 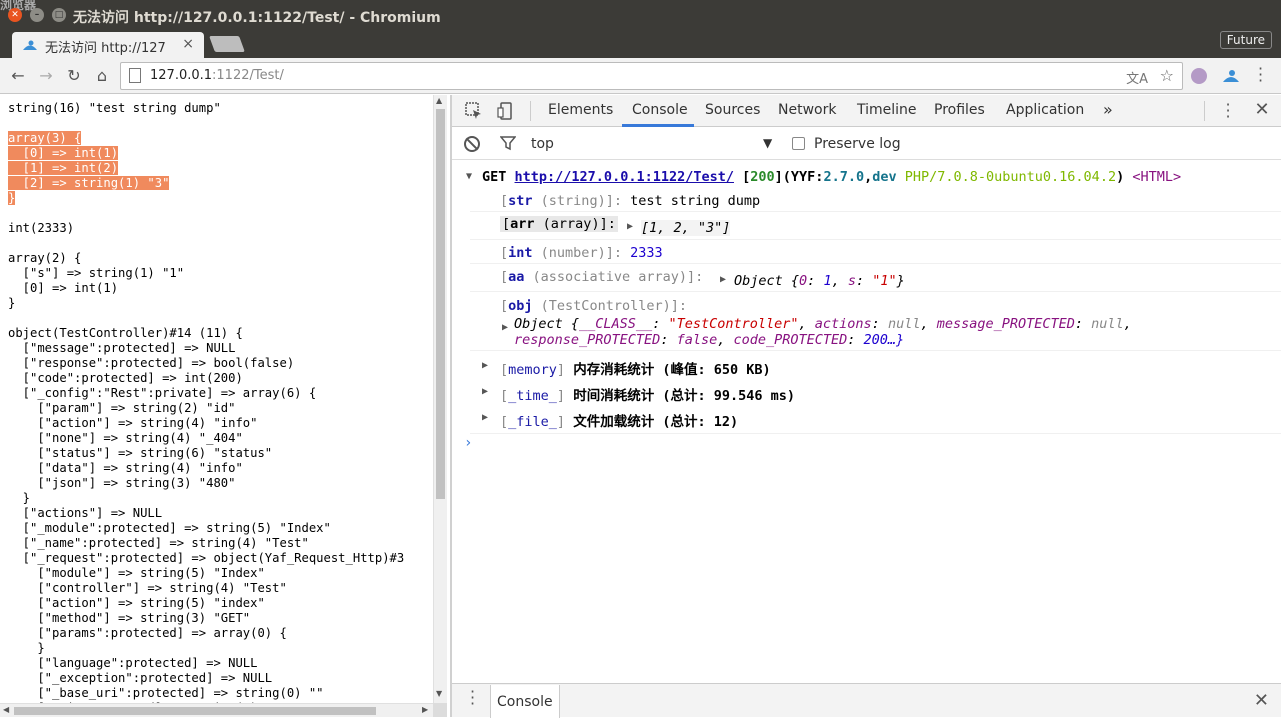 What do you see at coordinates (532, 370) in the screenshot?
I see `memory-key: memory` at bounding box center [532, 370].